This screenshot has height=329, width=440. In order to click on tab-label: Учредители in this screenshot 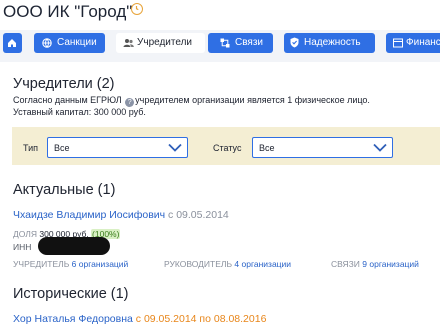, I will do `click(165, 42)`.